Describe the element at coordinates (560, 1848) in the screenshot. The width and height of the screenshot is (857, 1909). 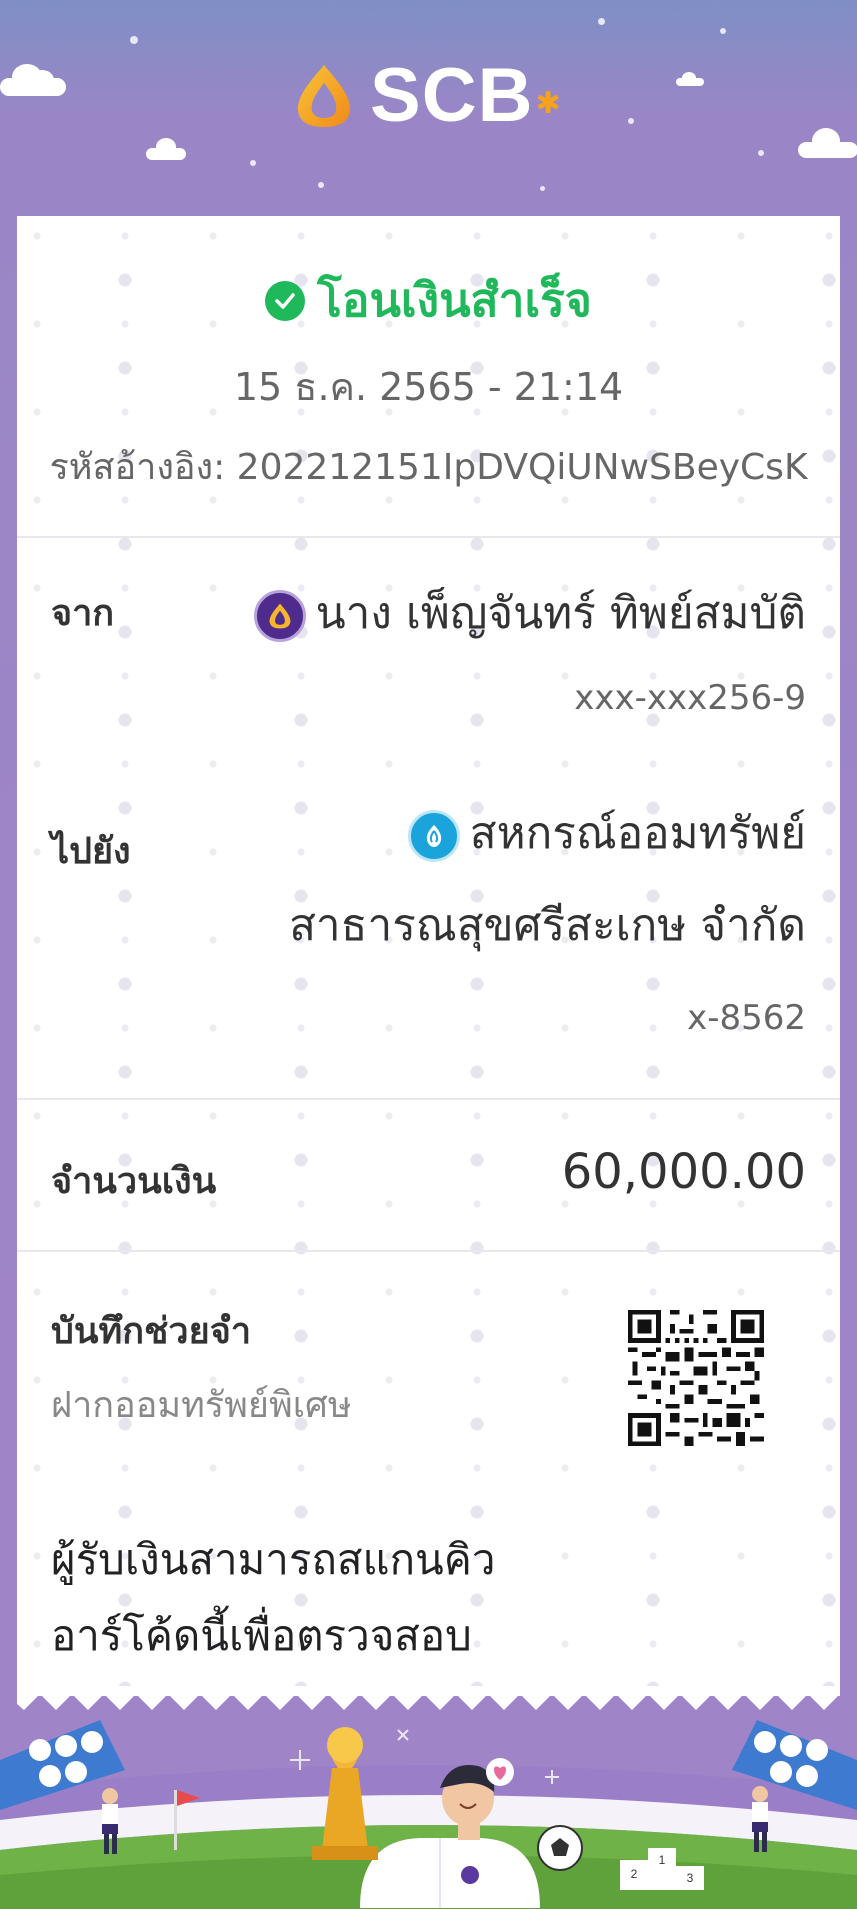
I see `soccer-ball` at that location.